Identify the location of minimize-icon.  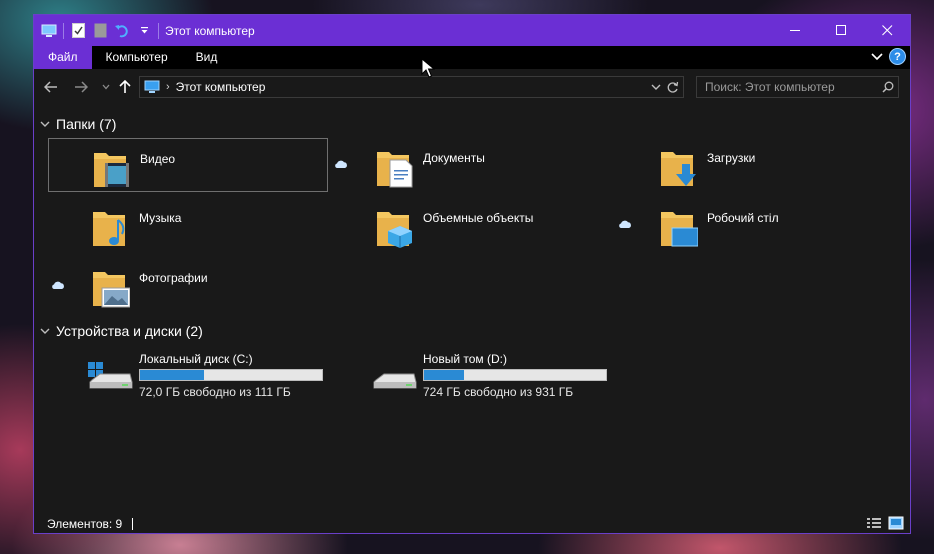
(794, 30).